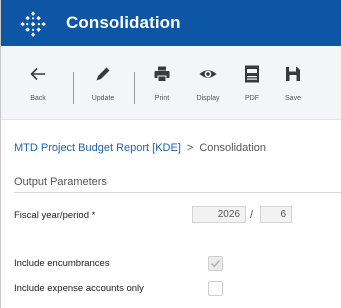  What do you see at coordinates (33, 24) in the screenshot?
I see `consolidation-logo-icon` at bounding box center [33, 24].